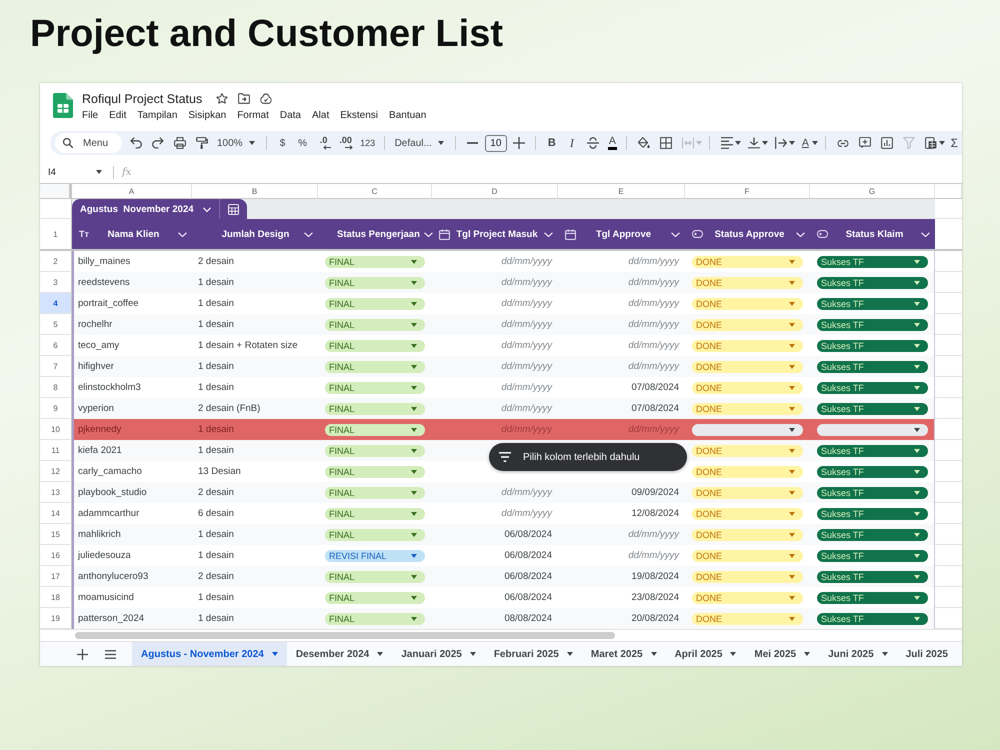 The width and height of the screenshot is (1000, 750). Describe the element at coordinates (726, 143) in the screenshot. I see `align-left-icon` at that location.